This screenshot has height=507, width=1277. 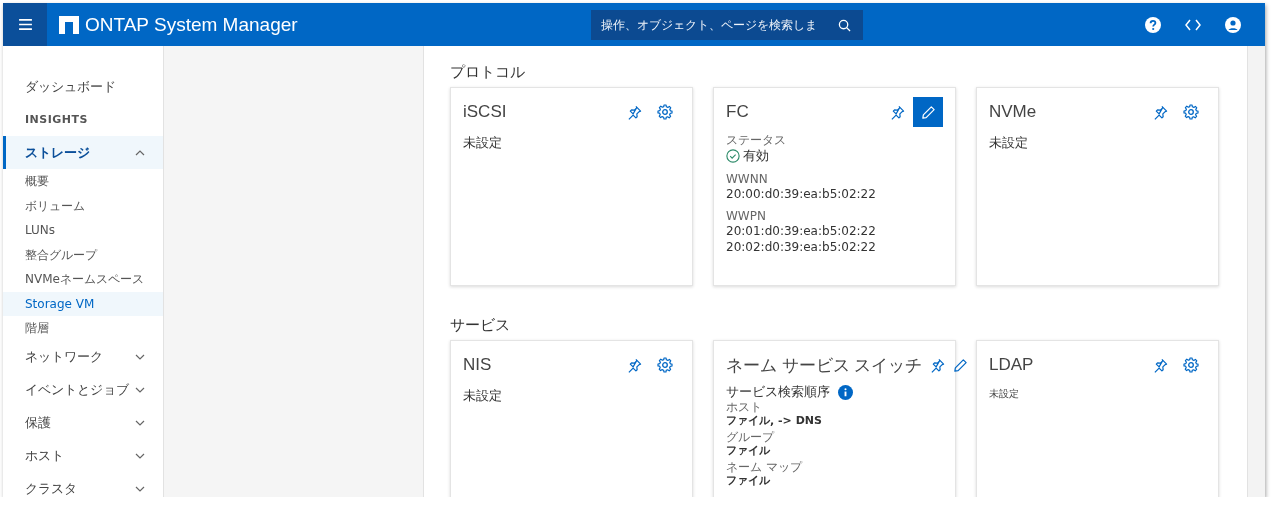 What do you see at coordinates (733, 156) in the screenshot?
I see `check-circle-icon` at bounding box center [733, 156].